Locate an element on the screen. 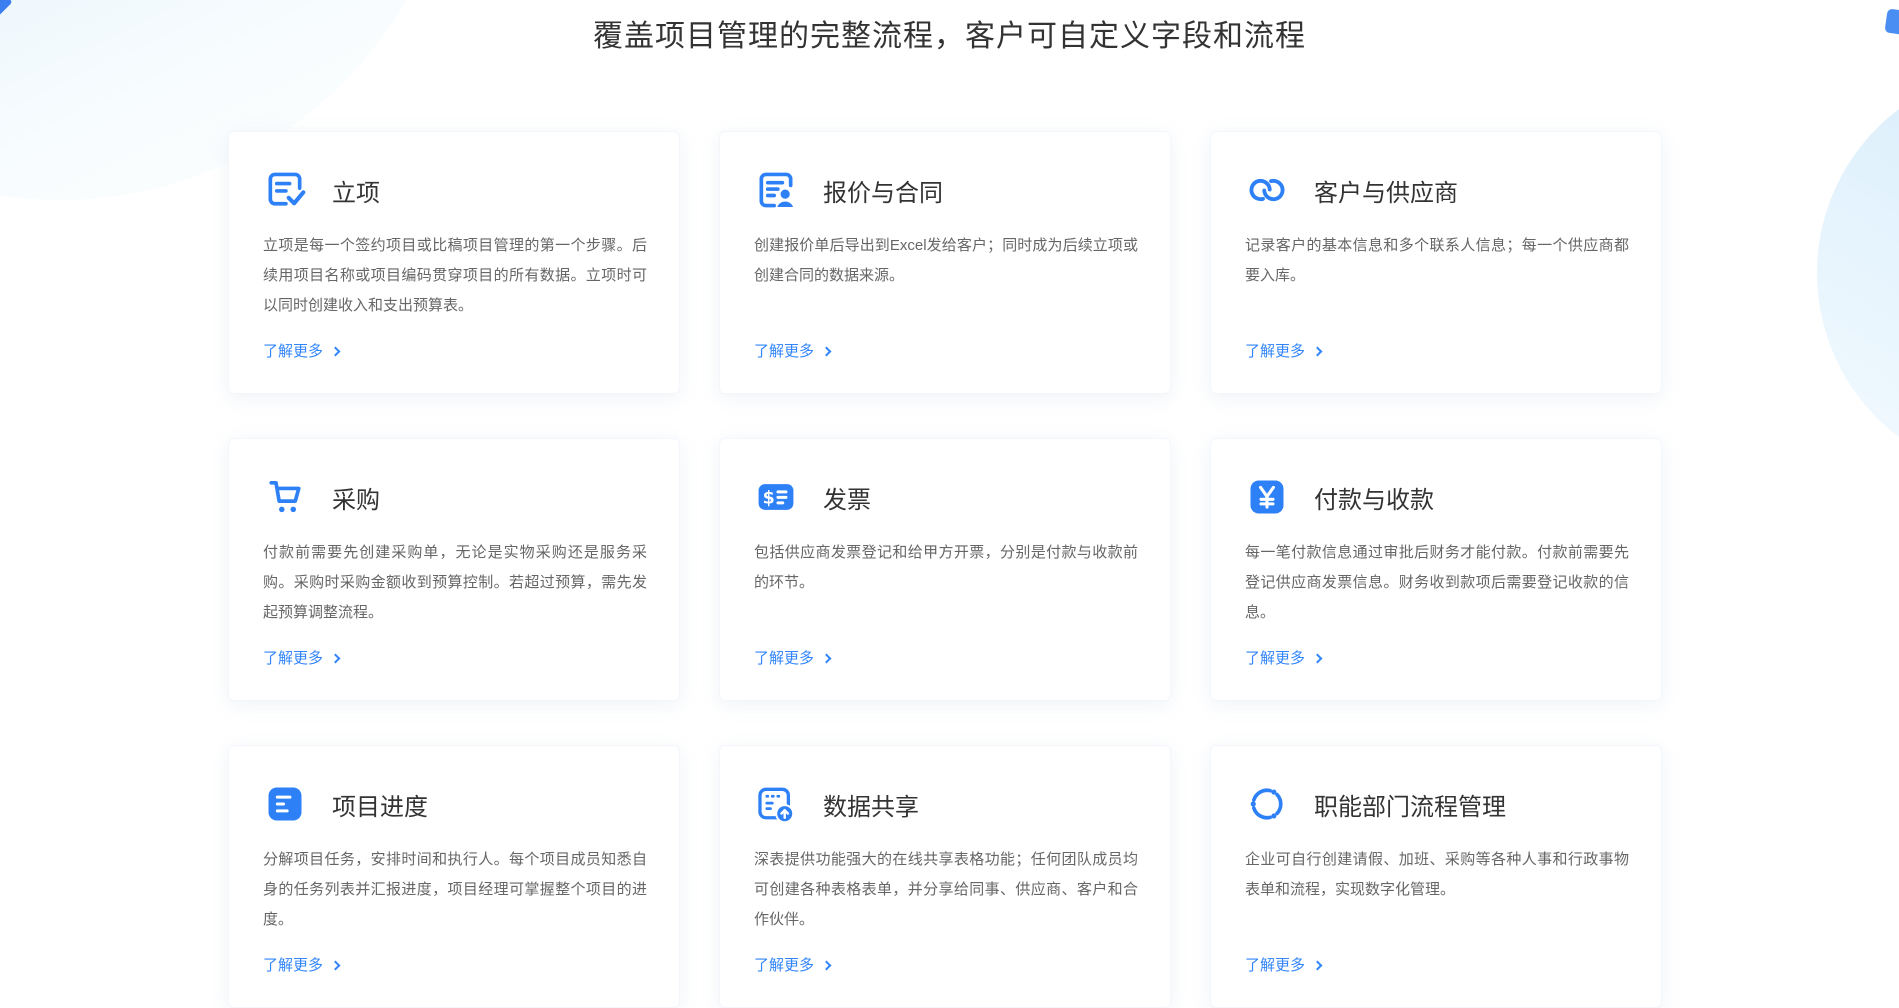 Image resolution: width=1899 pixels, height=1008 pixels. card-title: 数据共享 is located at coordinates (871, 807).